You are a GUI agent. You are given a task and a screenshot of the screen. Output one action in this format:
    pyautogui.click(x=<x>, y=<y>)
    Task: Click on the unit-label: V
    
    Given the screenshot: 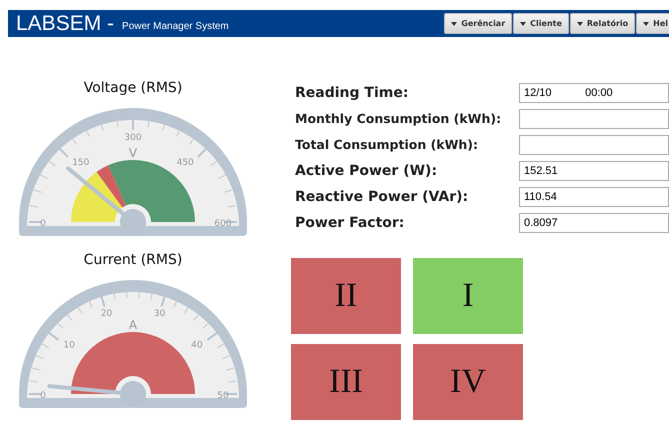 What is the action you would take?
    pyautogui.click(x=133, y=153)
    